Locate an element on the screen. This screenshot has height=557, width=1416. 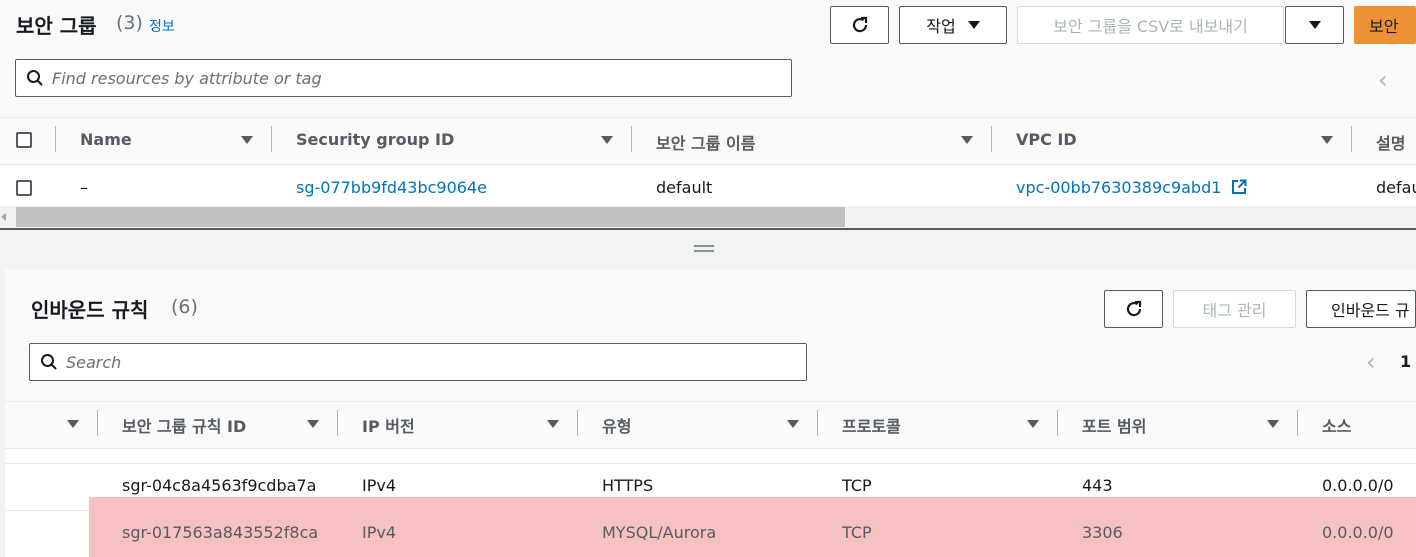
edit-inbound-rules-button: 인바운드 규 is located at coordinates (1361, 309).